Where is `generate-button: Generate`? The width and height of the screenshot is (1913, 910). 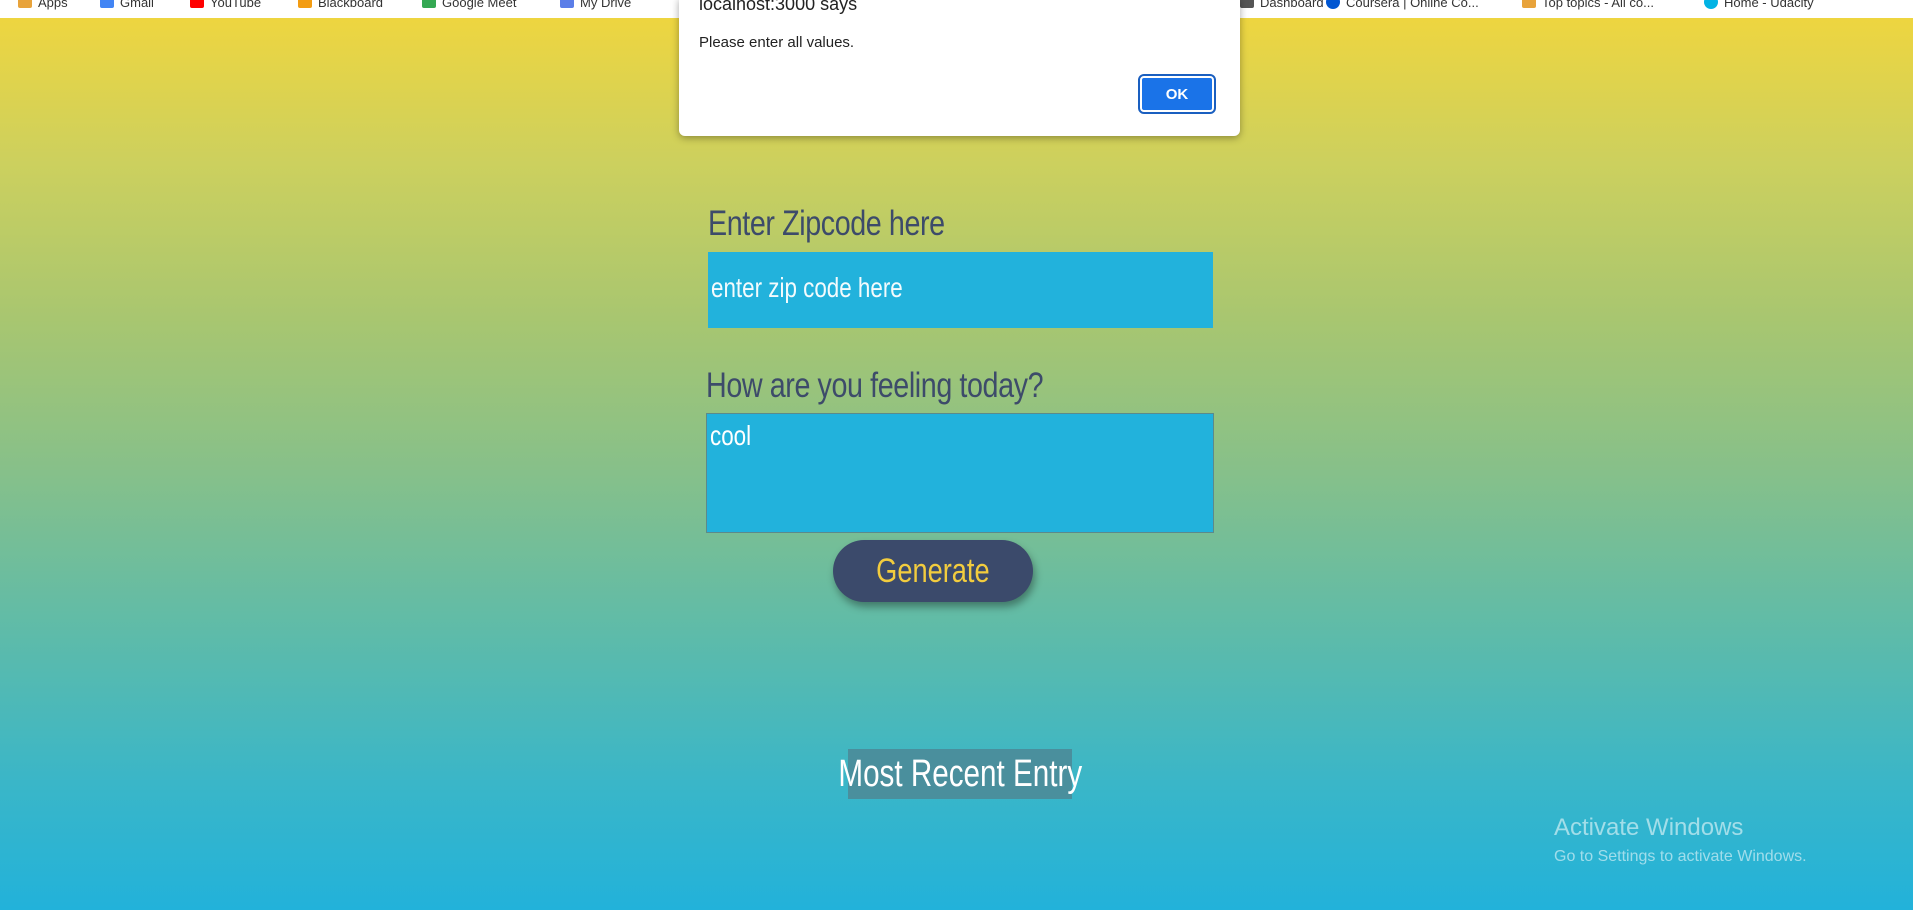
generate-button: Generate is located at coordinates (933, 571).